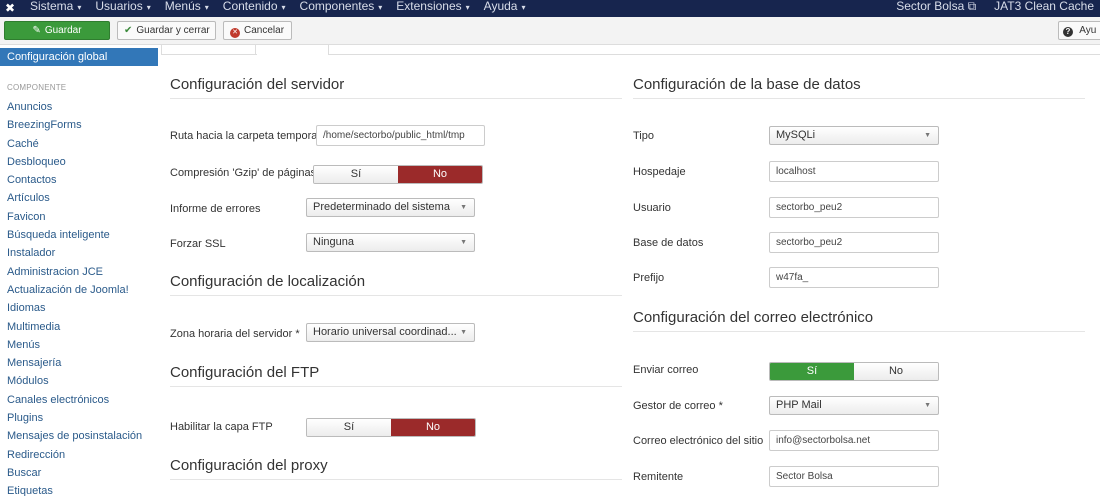 This screenshot has width=1100, height=496. Describe the element at coordinates (74, 125) in the screenshot. I see `sidebar-item: BreezingForms` at that location.